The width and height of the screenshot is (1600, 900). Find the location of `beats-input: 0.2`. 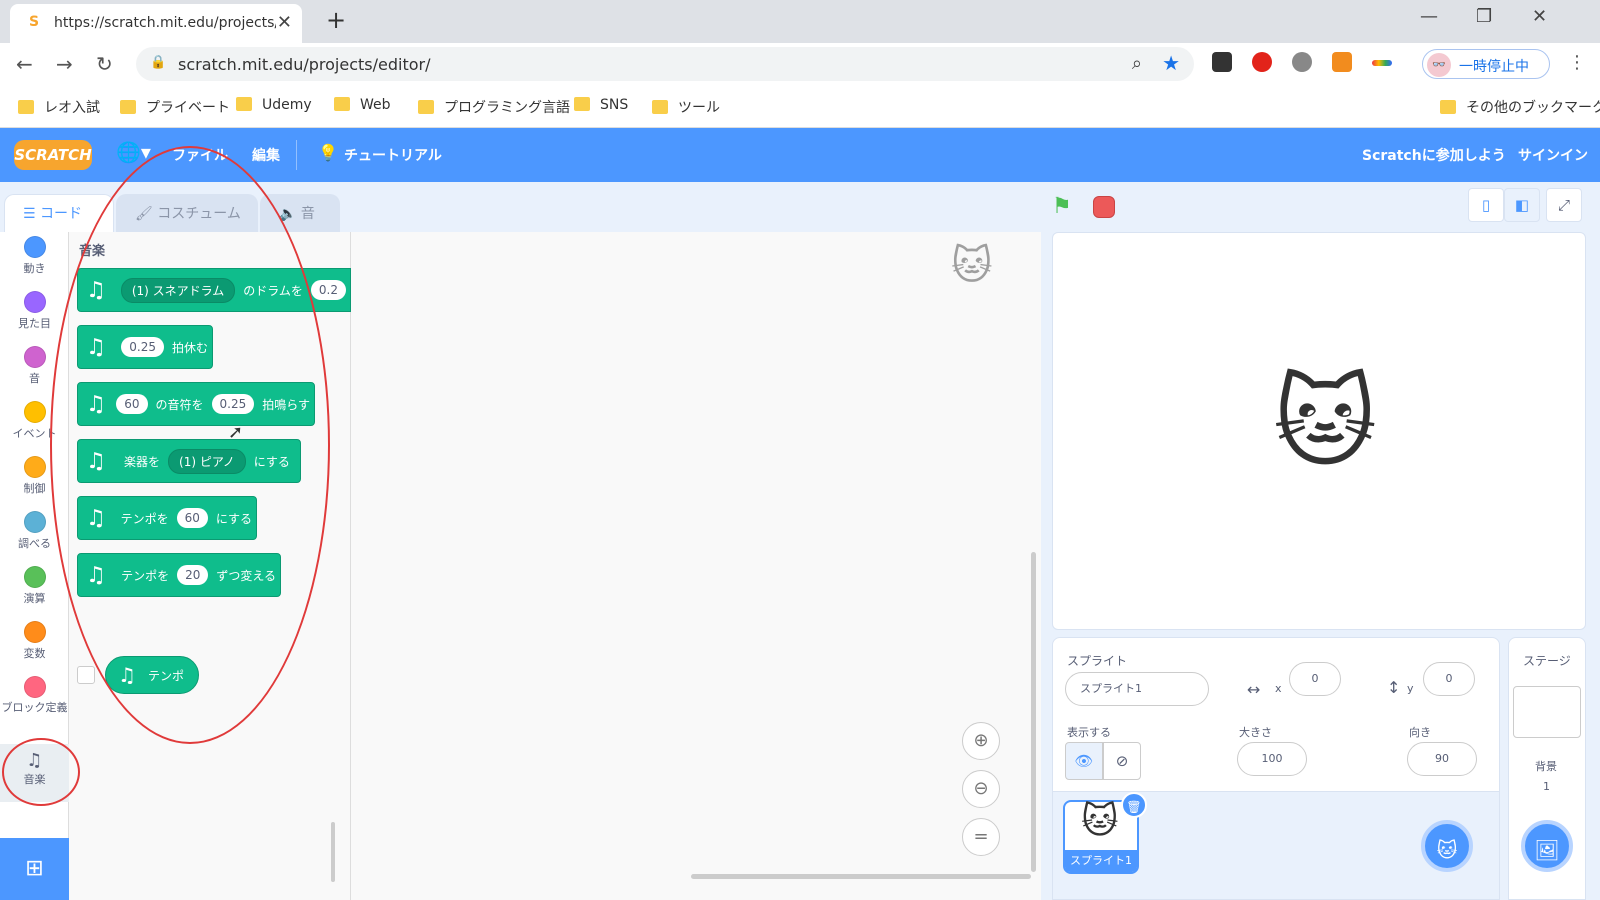

beats-input: 0.2 is located at coordinates (328, 290).